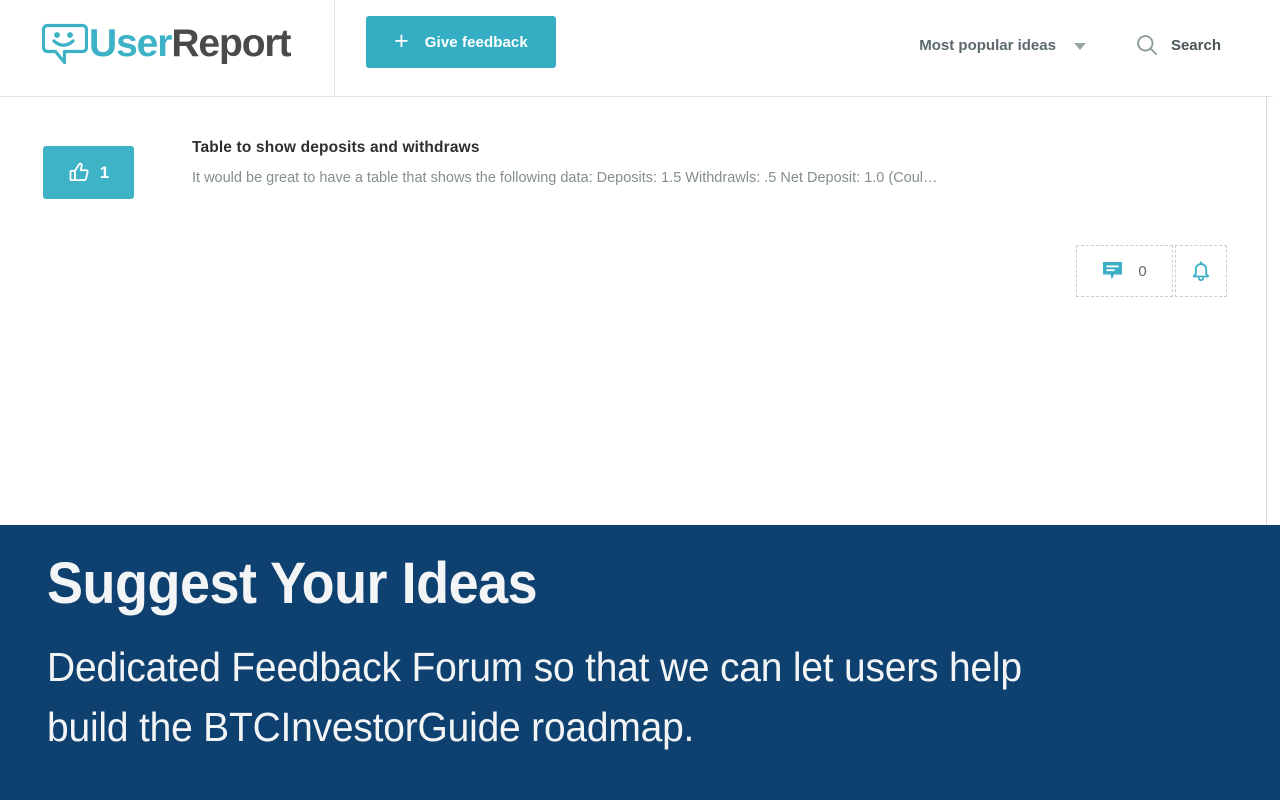 The height and width of the screenshot is (800, 1280). I want to click on comments-button: 0, so click(1124, 271).